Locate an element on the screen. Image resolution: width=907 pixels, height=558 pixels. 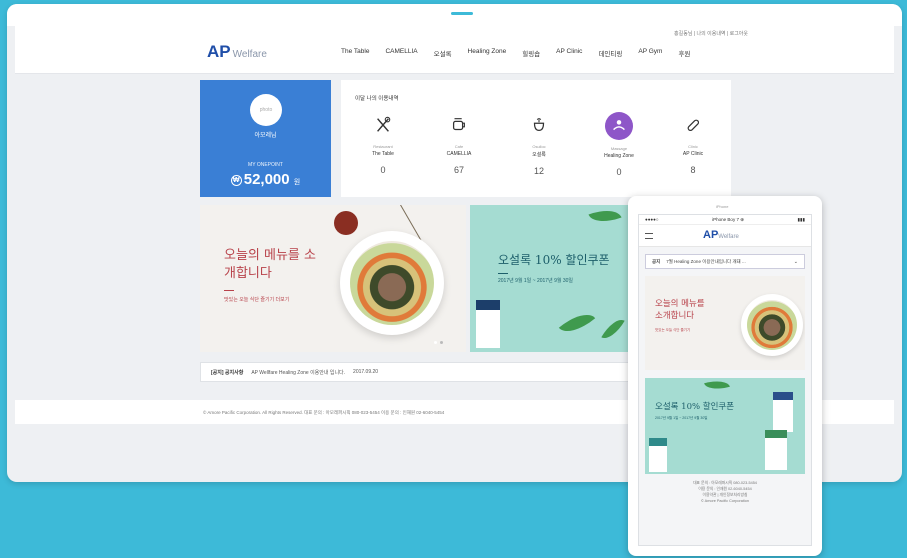
usage-count: 12 is located at coordinates (538, 171).